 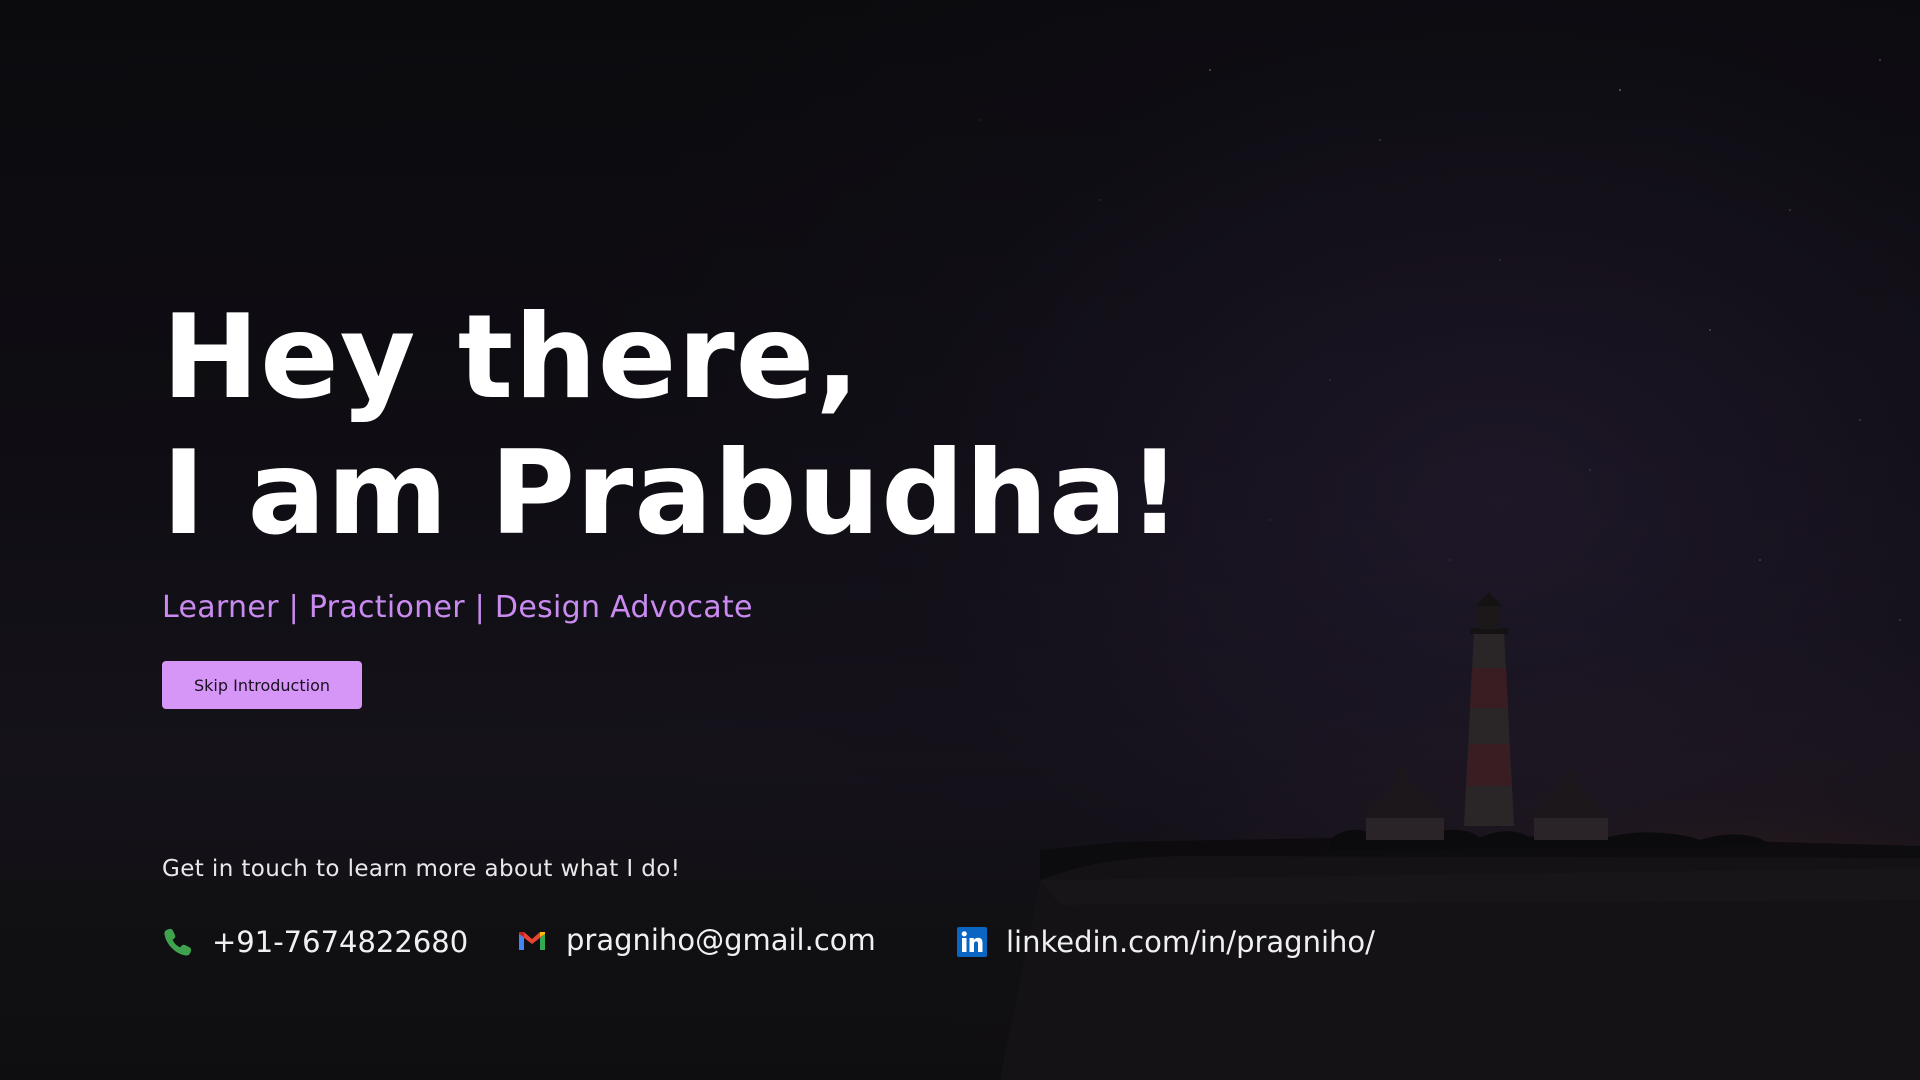 What do you see at coordinates (1190, 942) in the screenshot?
I see `linkedin-url: linkedin.com/in/pragniho/` at bounding box center [1190, 942].